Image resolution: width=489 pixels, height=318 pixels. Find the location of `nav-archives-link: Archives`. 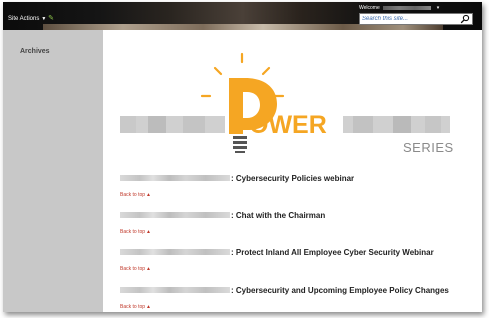

nav-archives-link: Archives is located at coordinates (35, 51).